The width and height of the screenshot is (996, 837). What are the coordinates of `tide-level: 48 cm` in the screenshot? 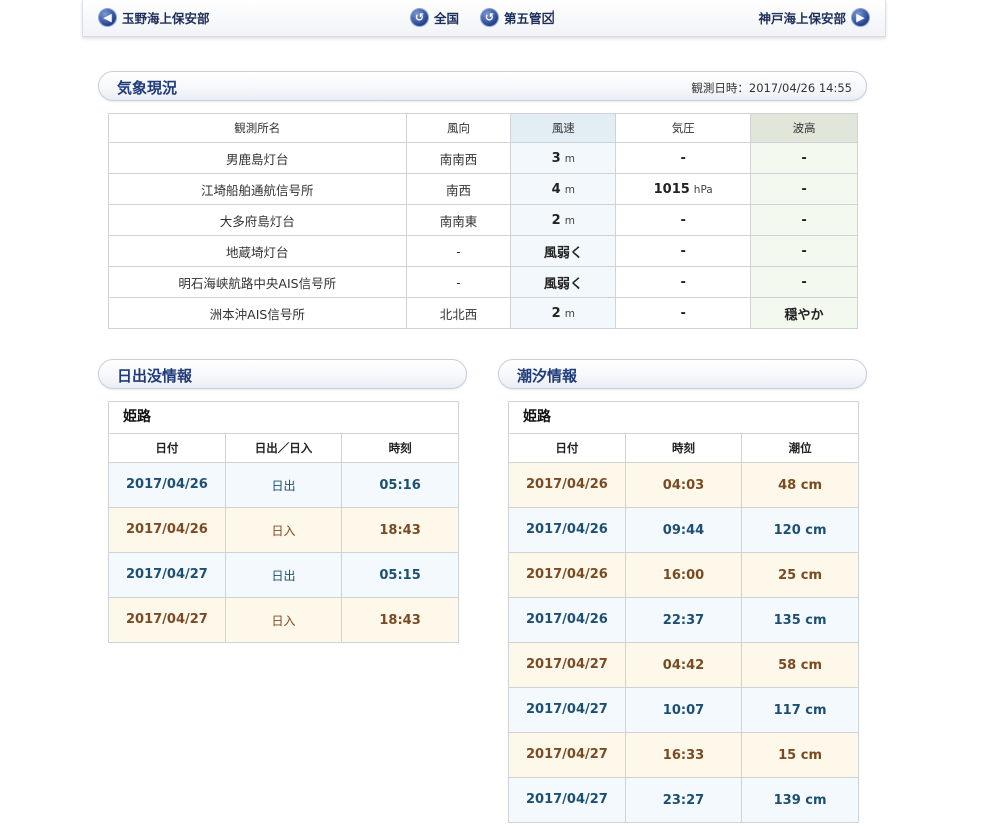 It's located at (799, 485).